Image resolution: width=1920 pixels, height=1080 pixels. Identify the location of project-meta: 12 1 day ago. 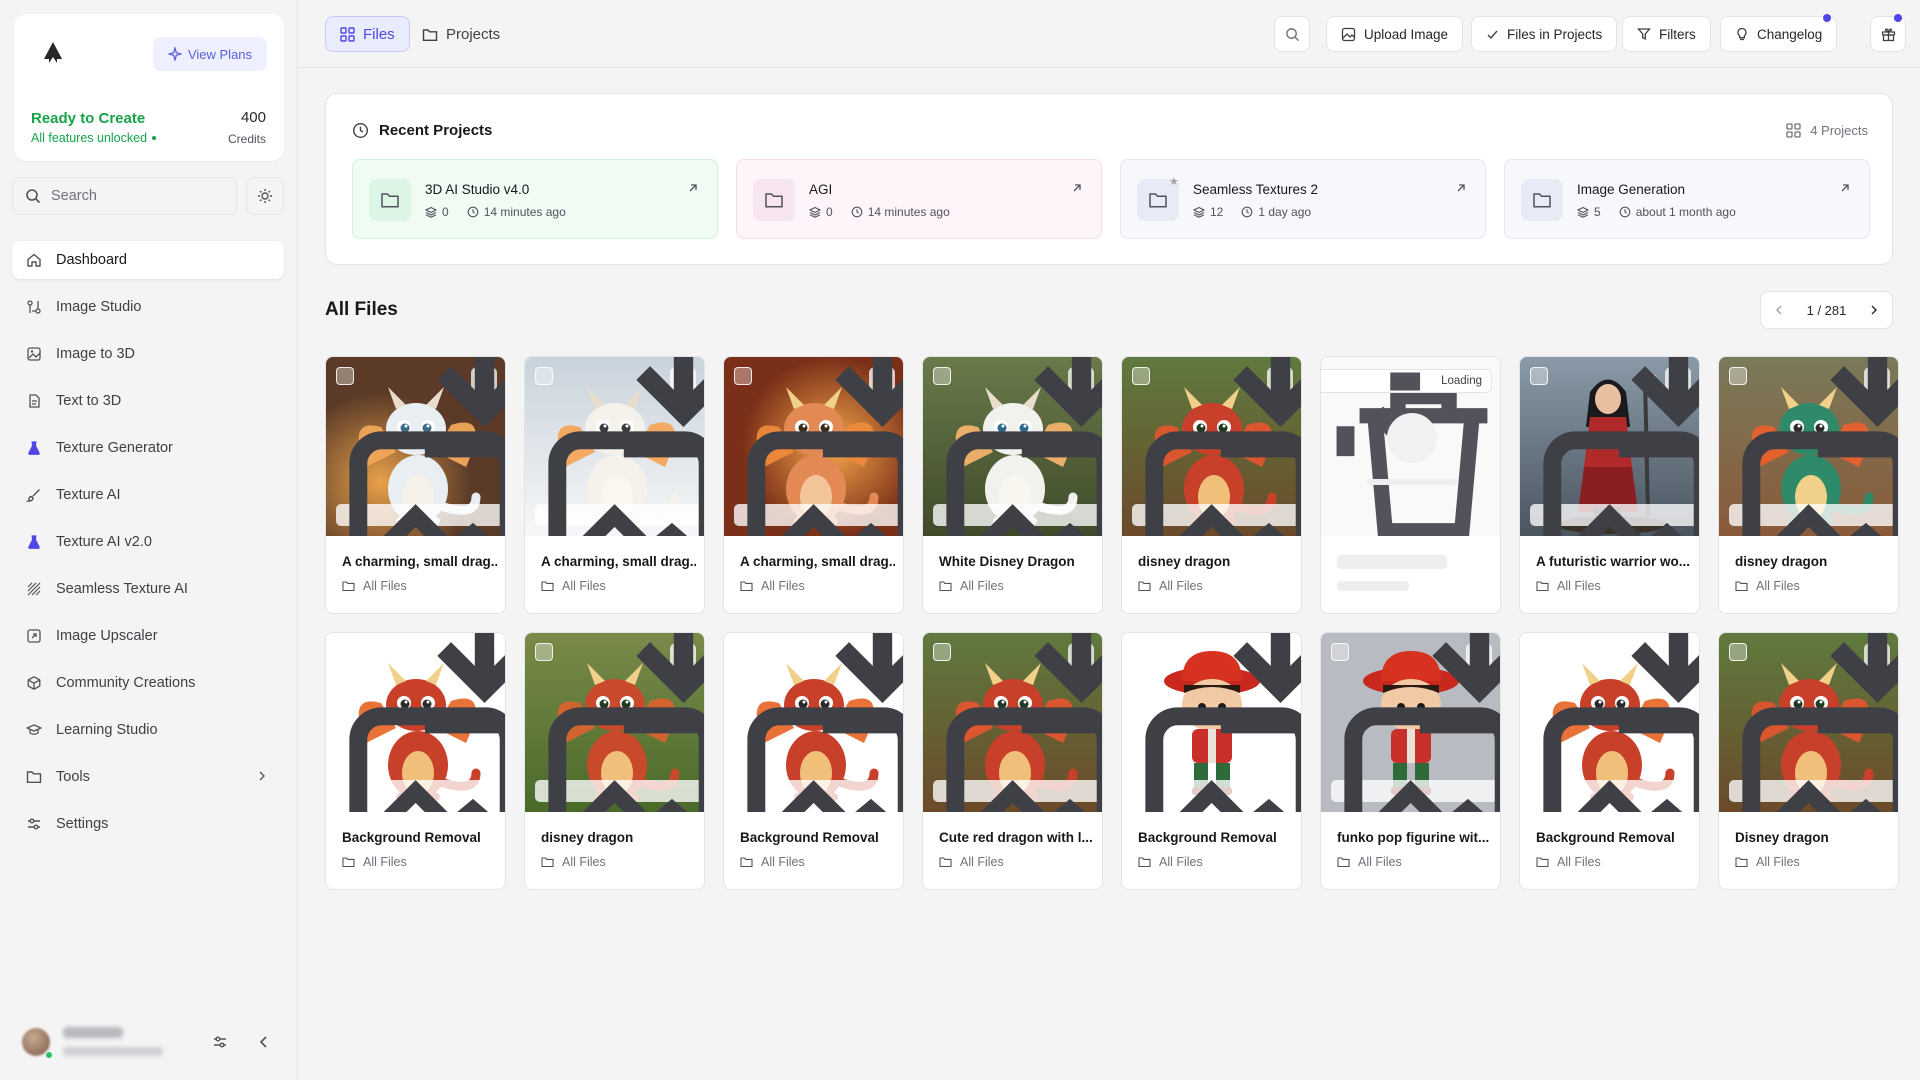
(1252, 212).